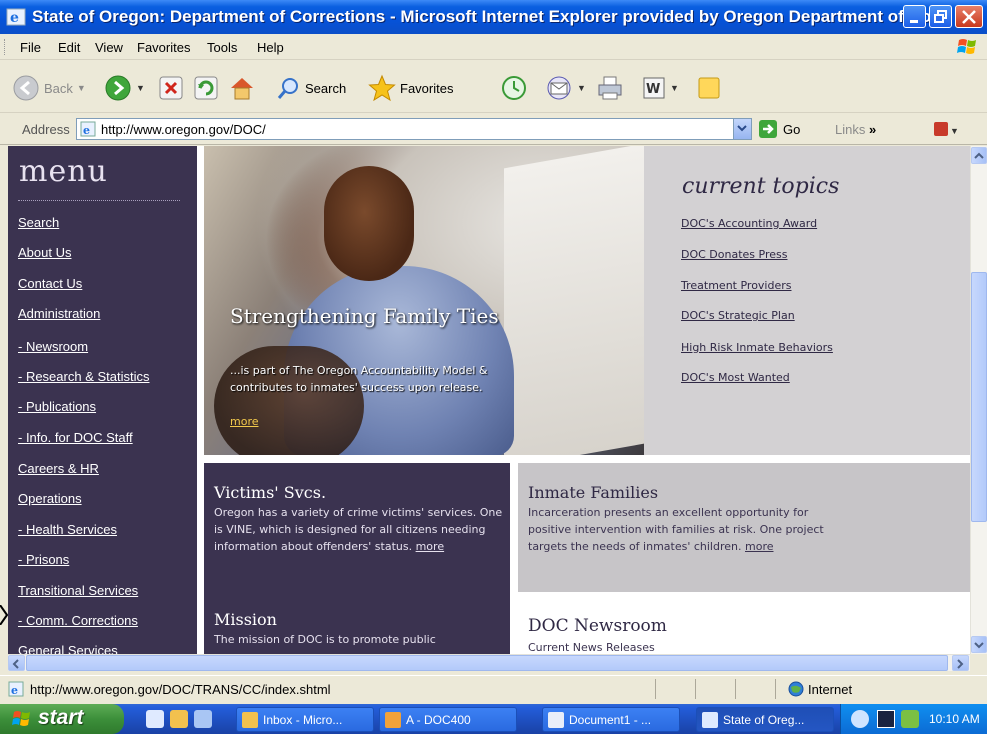 The height and width of the screenshot is (734, 987). I want to click on messenger-button, so click(709, 88).